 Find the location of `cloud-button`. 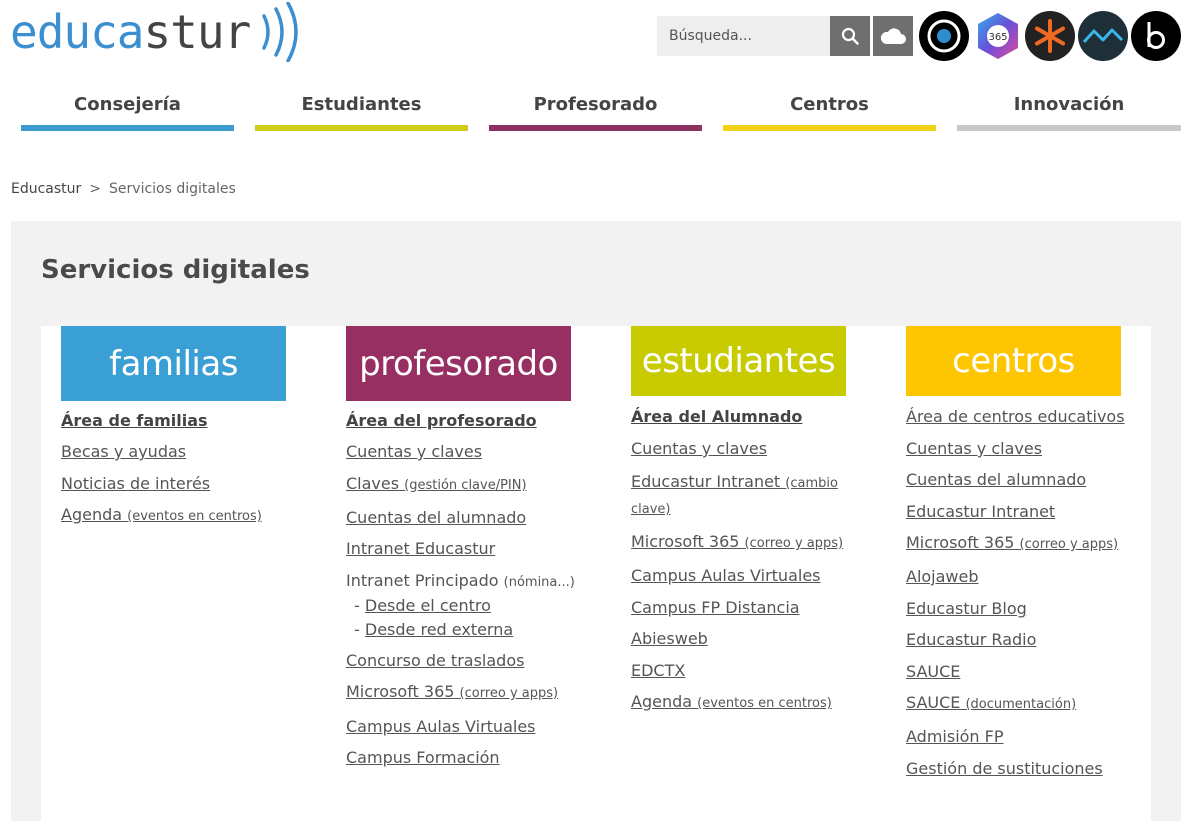

cloud-button is located at coordinates (893, 36).